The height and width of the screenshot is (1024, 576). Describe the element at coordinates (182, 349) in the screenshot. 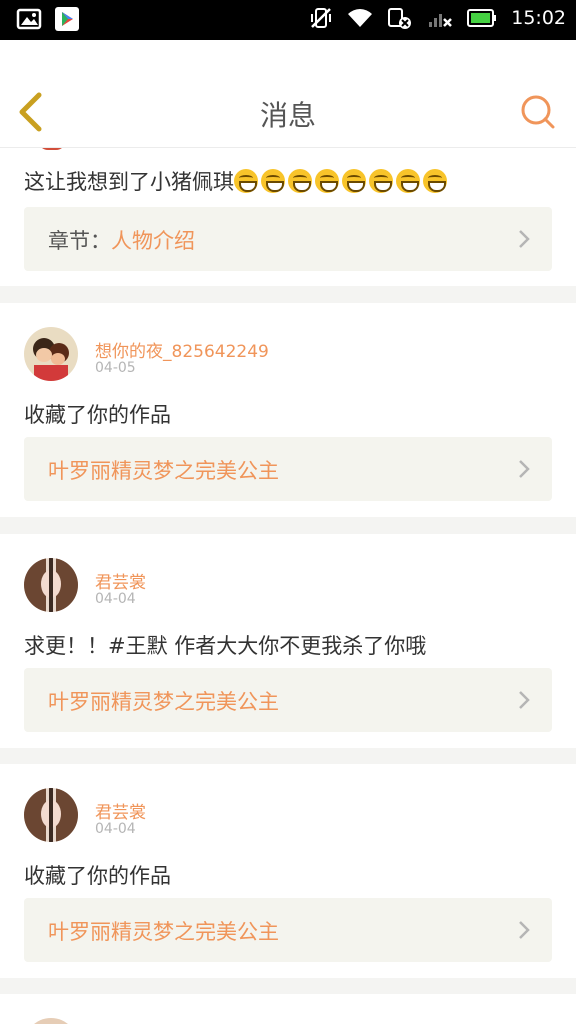

I see `username: 想你的夜_825642249` at that location.